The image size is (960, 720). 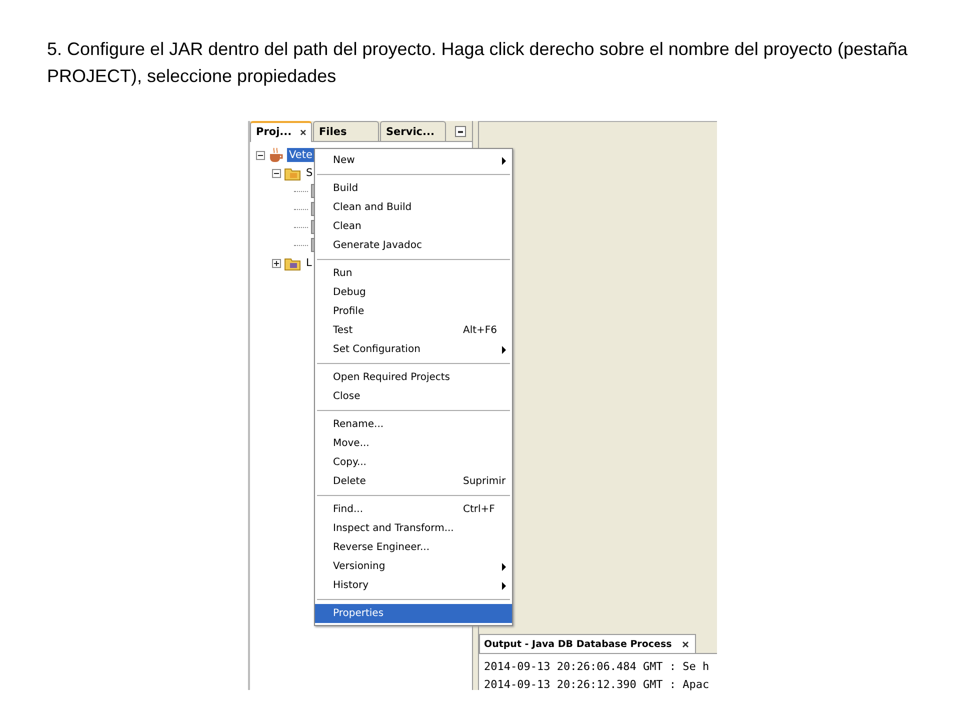 I want to click on menu-item: Generate Javadoc, so click(x=413, y=245).